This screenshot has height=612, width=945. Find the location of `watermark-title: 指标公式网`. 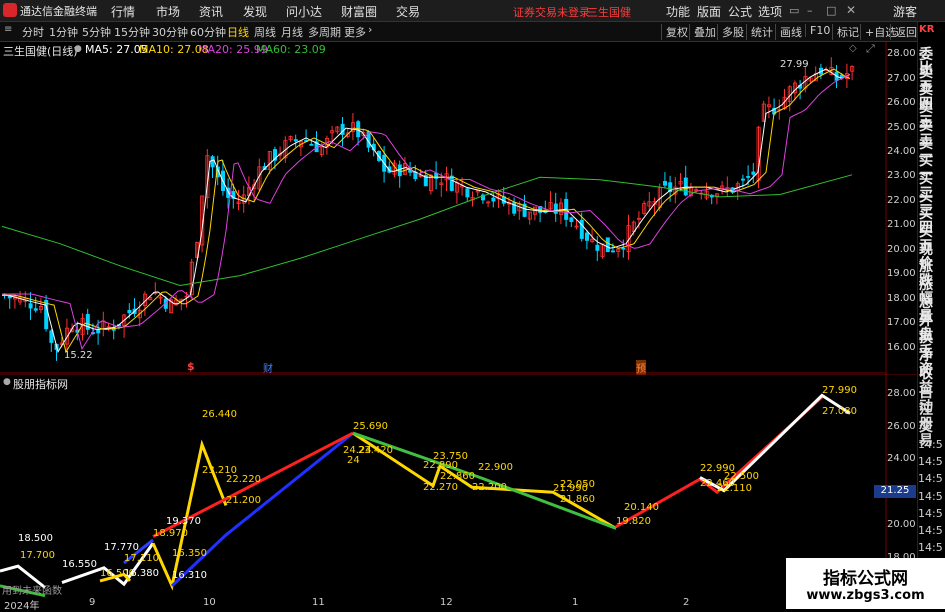

watermark-title: 指标公式网 is located at coordinates (865, 579).